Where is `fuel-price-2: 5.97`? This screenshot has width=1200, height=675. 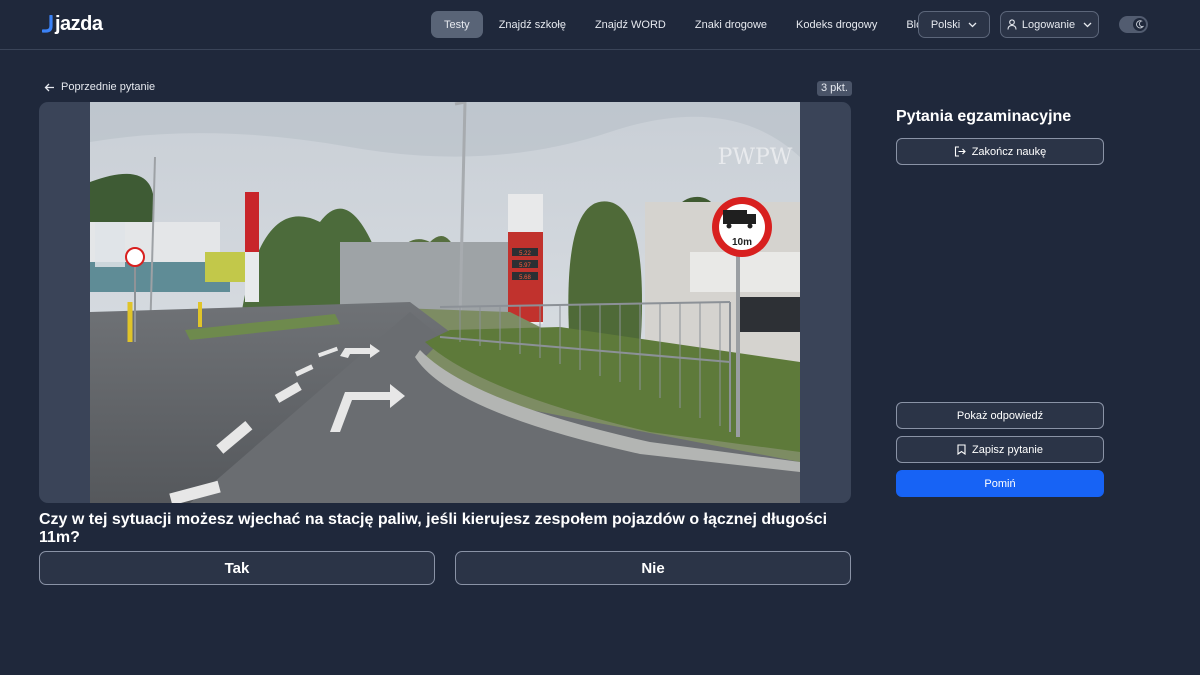
fuel-price-2: 5.97 is located at coordinates (525, 266).